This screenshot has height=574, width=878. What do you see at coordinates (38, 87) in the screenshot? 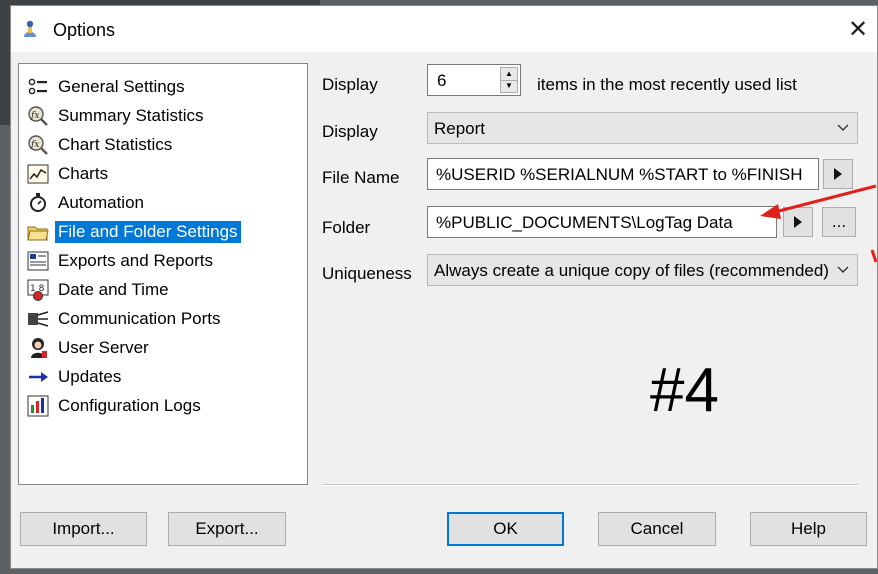
I see `settings-list-icon` at bounding box center [38, 87].